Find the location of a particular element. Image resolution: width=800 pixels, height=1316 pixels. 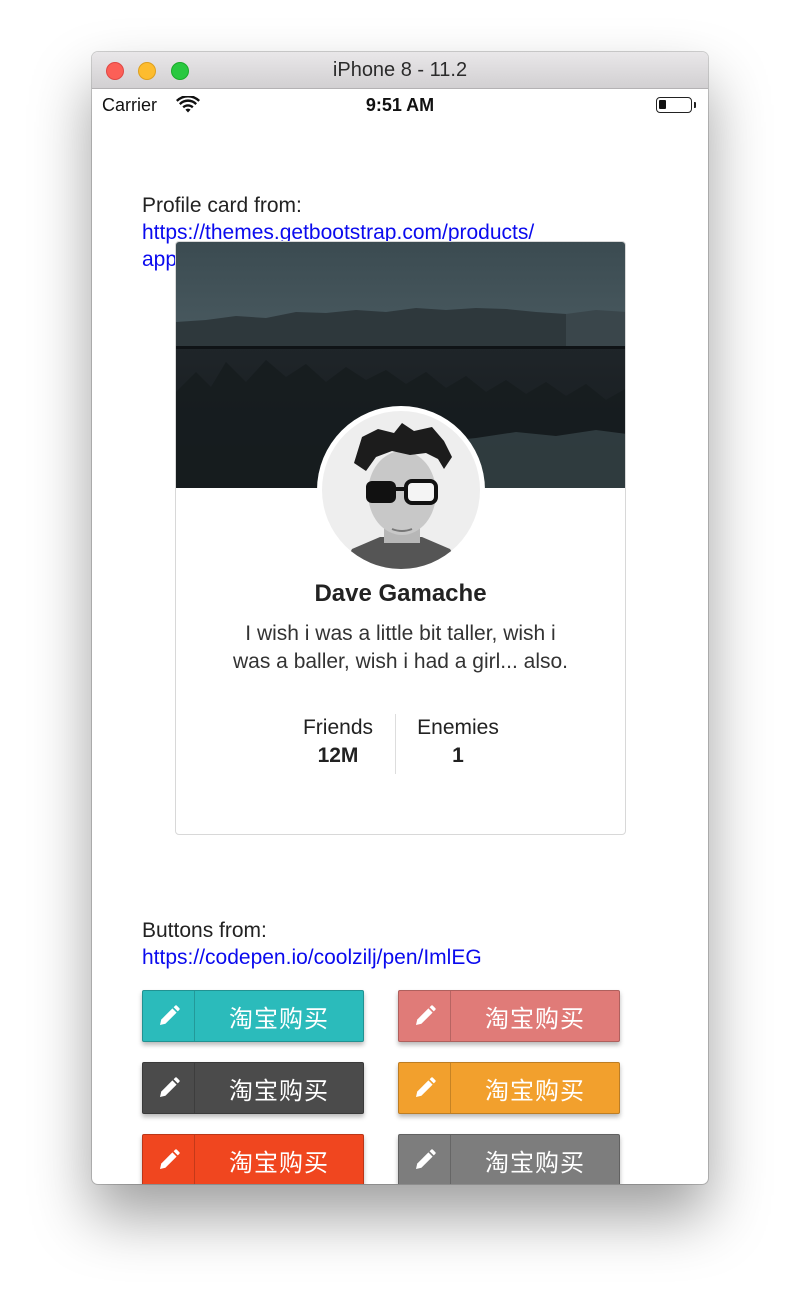

avatar-frame is located at coordinates (401, 490).